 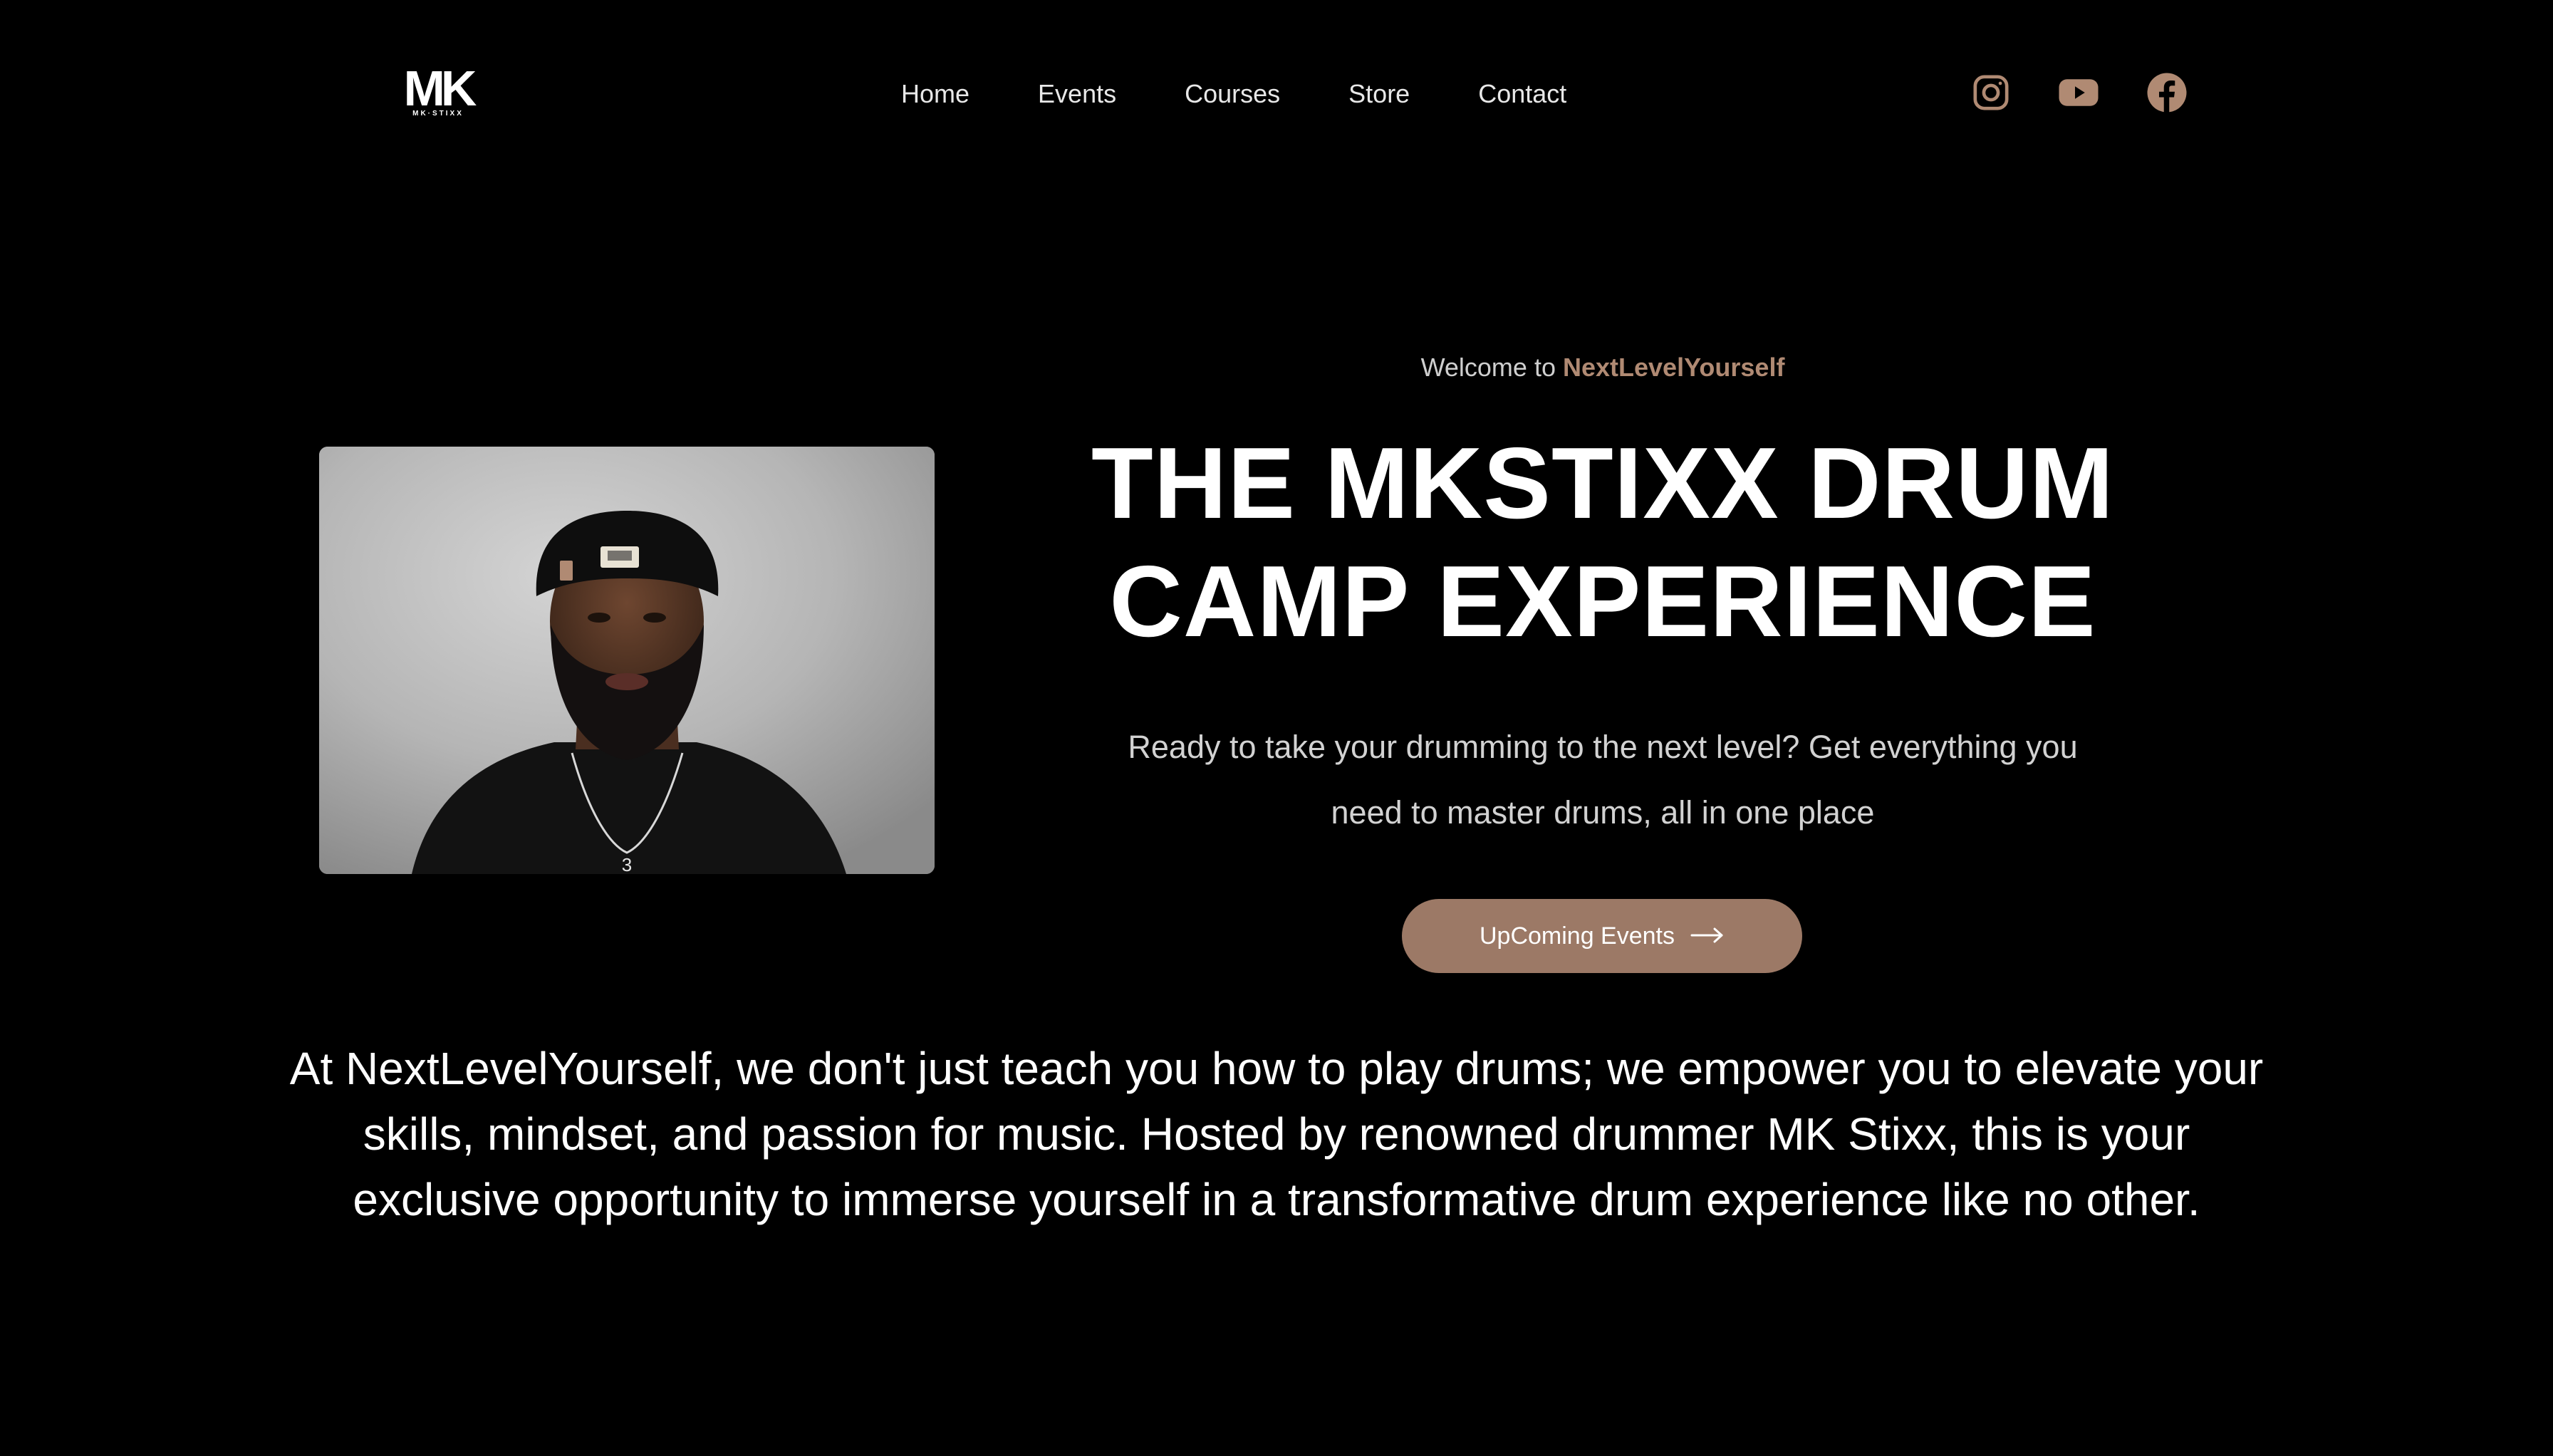 I want to click on hero-photo: 3, so click(x=627, y=660).